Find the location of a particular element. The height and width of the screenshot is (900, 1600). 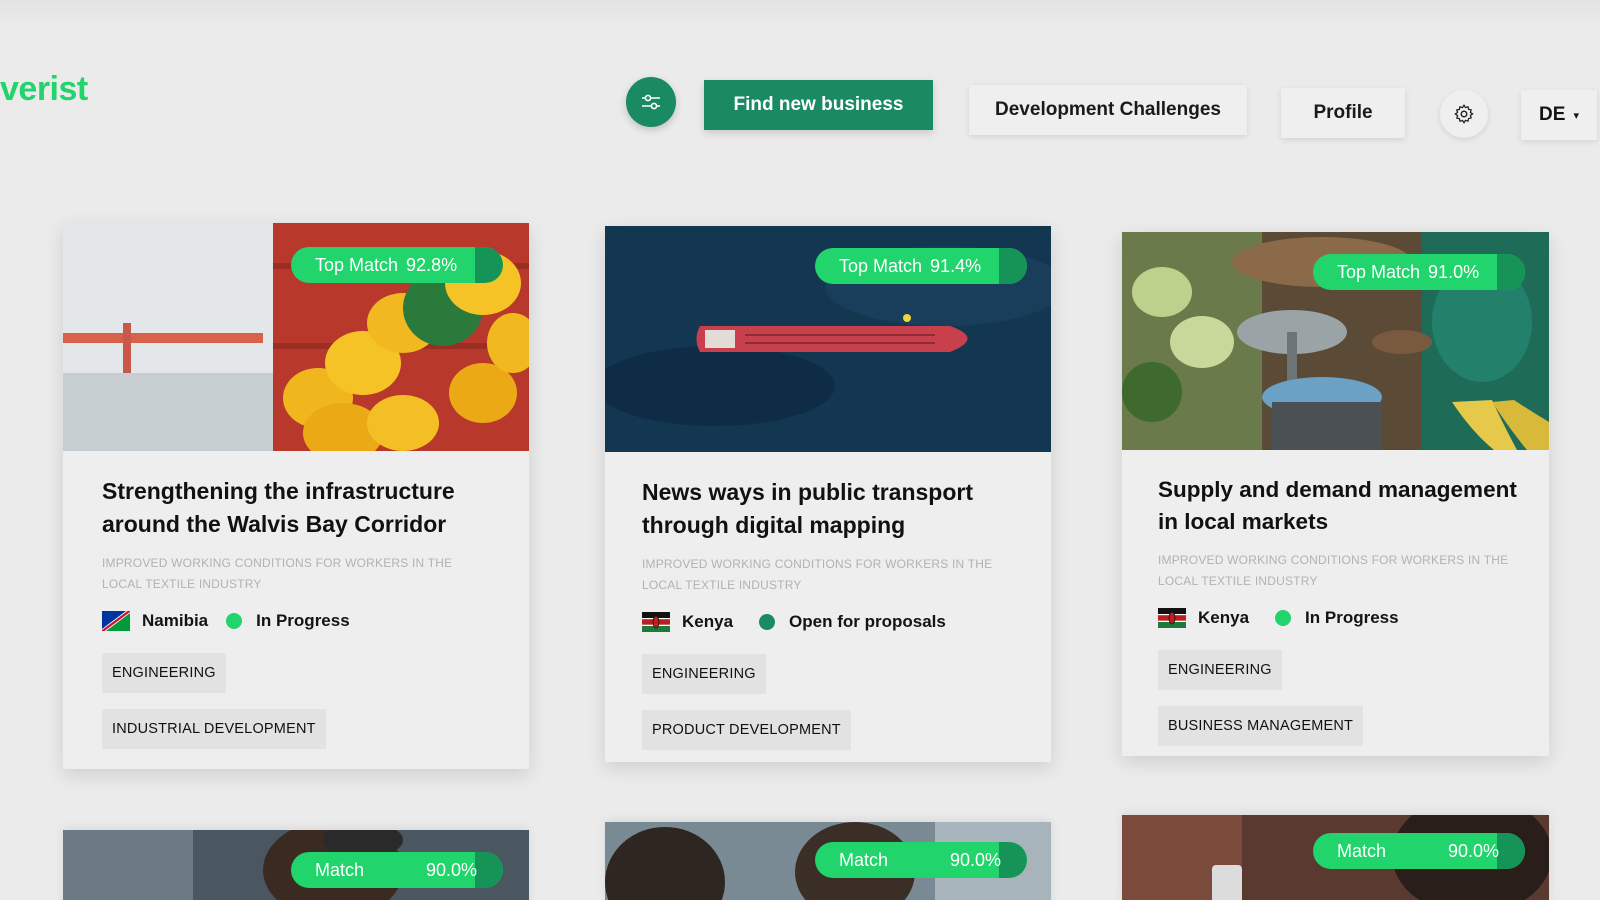

project-card-4: Match 90.0% is located at coordinates (296, 865).